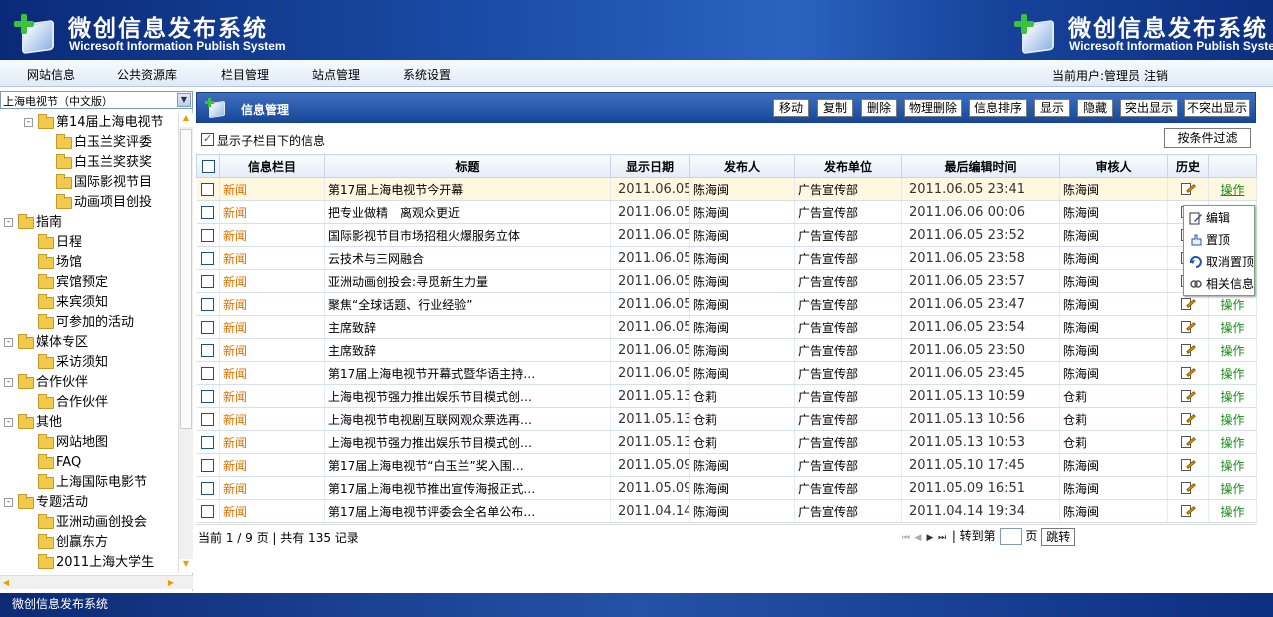 The height and width of the screenshot is (617, 1273). I want to click on tree-item: 动画项目创投, so click(89, 203).